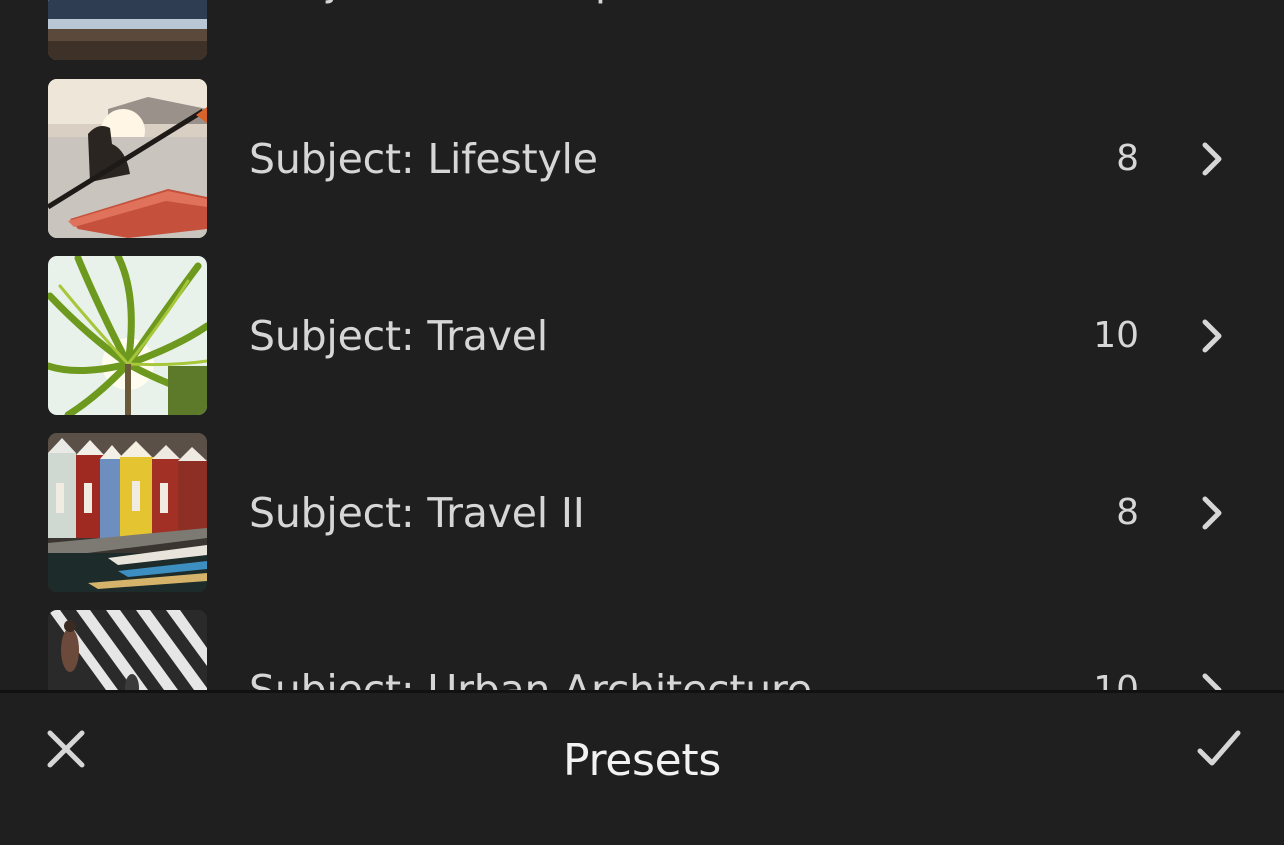 The image size is (1284, 845). I want to click on preset-label: Subject: Landscape, so click(447, 30).